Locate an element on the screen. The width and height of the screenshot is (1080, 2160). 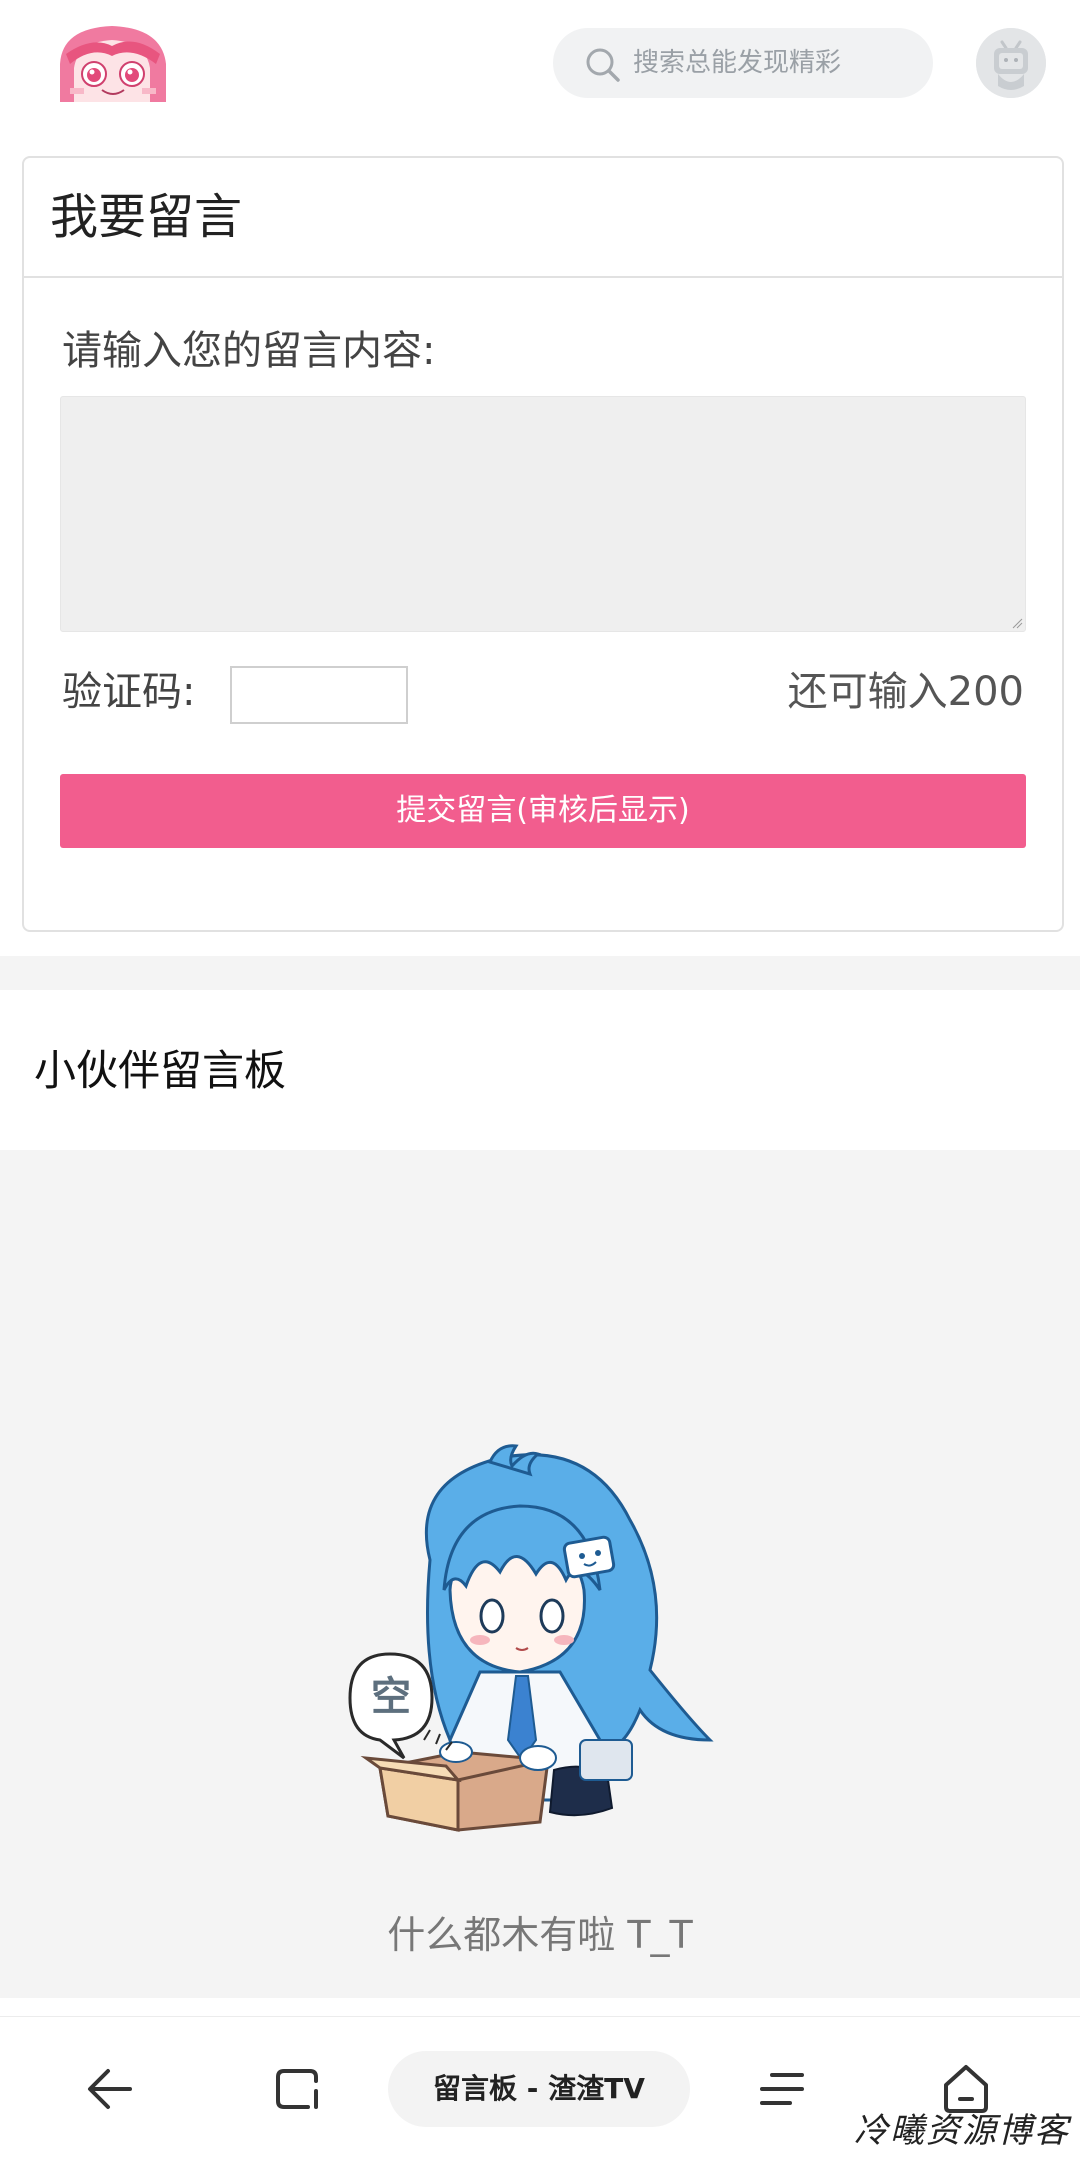
menu-icon is located at coordinates (782, 2089).